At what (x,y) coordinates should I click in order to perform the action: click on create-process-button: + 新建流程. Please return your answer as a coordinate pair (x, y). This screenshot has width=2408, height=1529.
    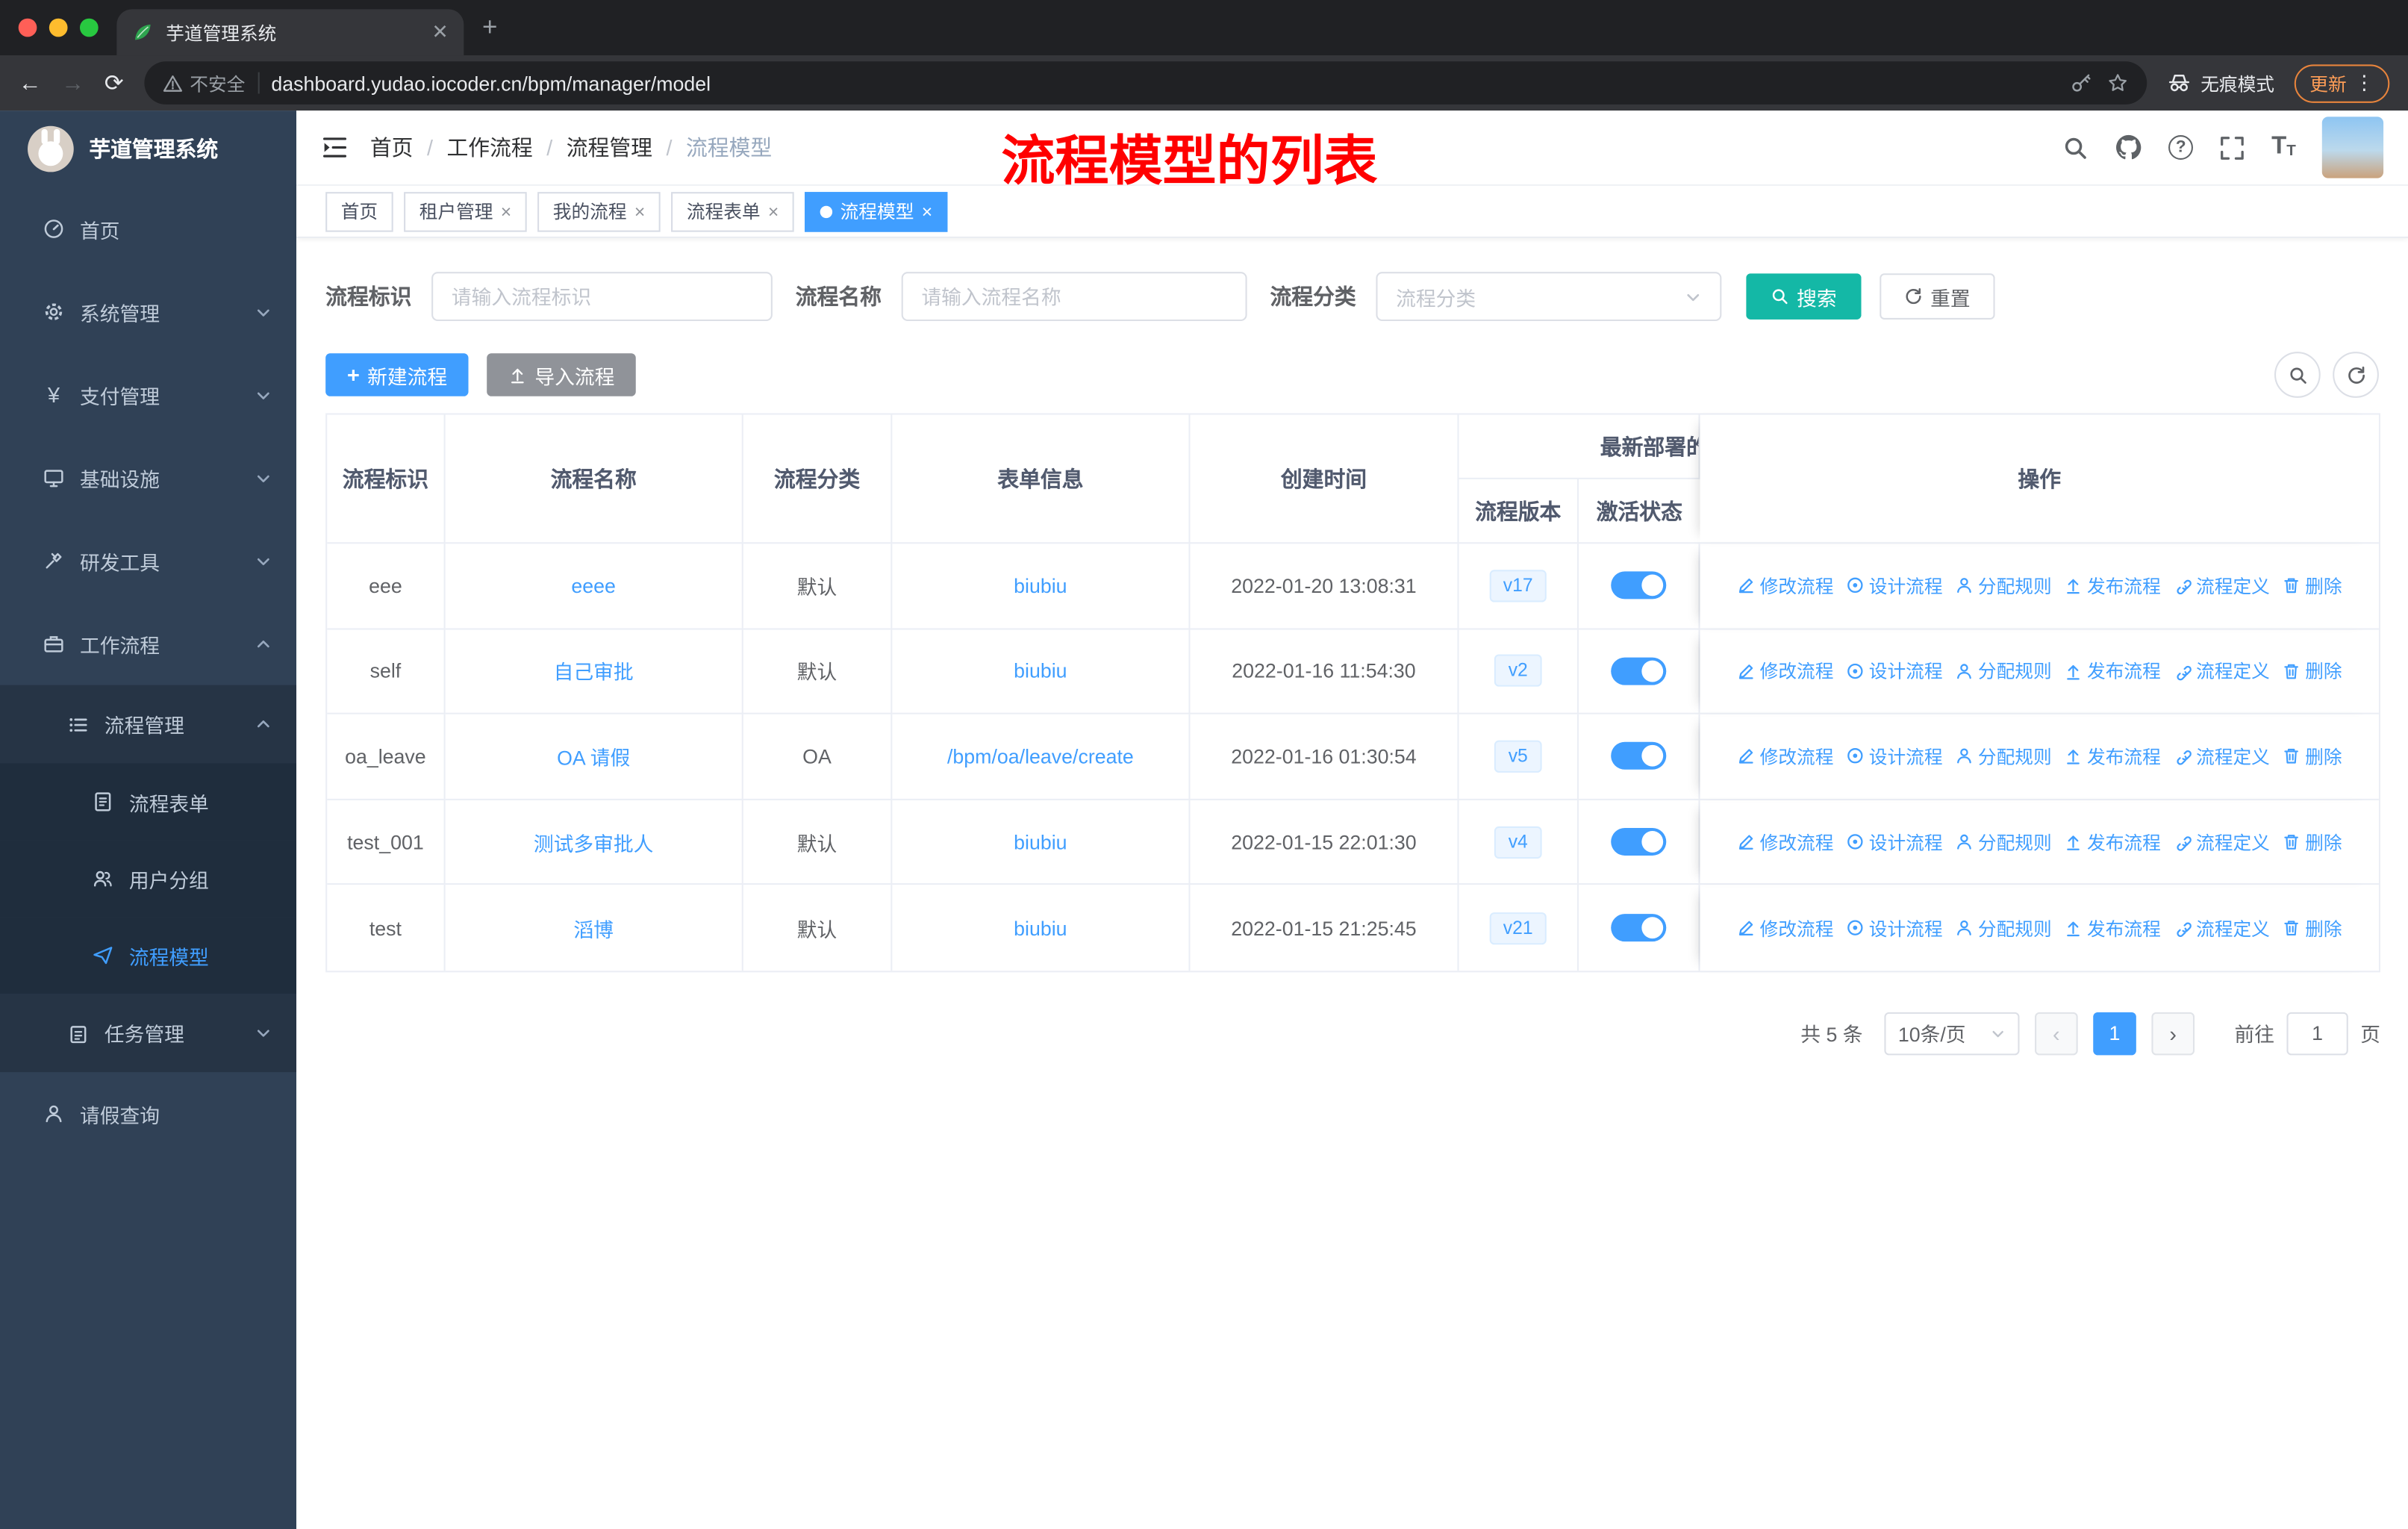
    Looking at the image, I should click on (397, 375).